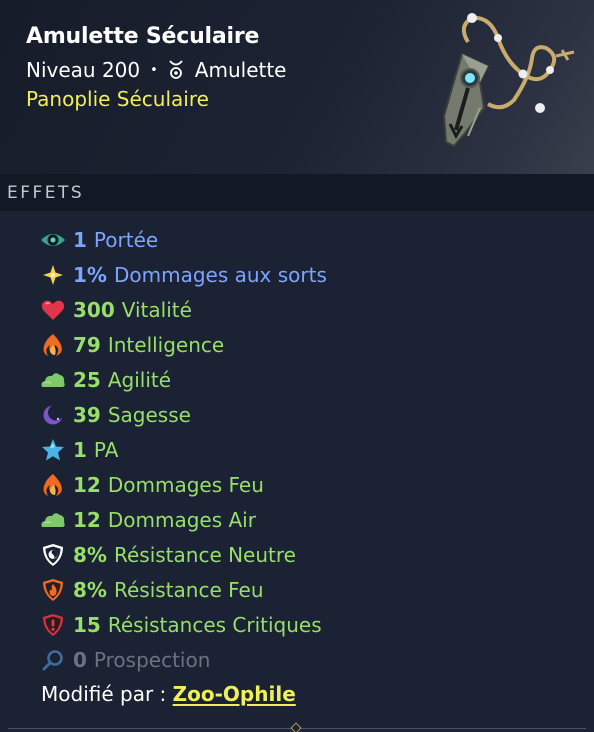 The height and width of the screenshot is (732, 594). I want to click on effect-value: 1%, so click(90, 274).